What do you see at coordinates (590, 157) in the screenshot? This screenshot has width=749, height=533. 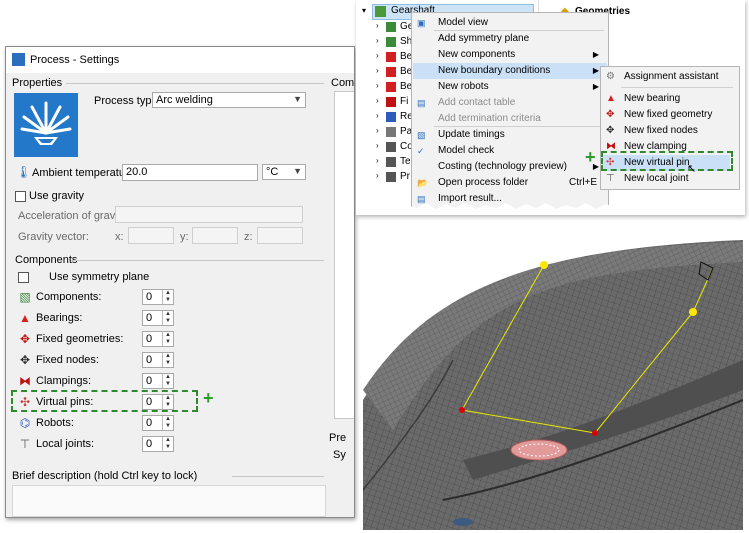 I see `plus-annotation: +` at bounding box center [590, 157].